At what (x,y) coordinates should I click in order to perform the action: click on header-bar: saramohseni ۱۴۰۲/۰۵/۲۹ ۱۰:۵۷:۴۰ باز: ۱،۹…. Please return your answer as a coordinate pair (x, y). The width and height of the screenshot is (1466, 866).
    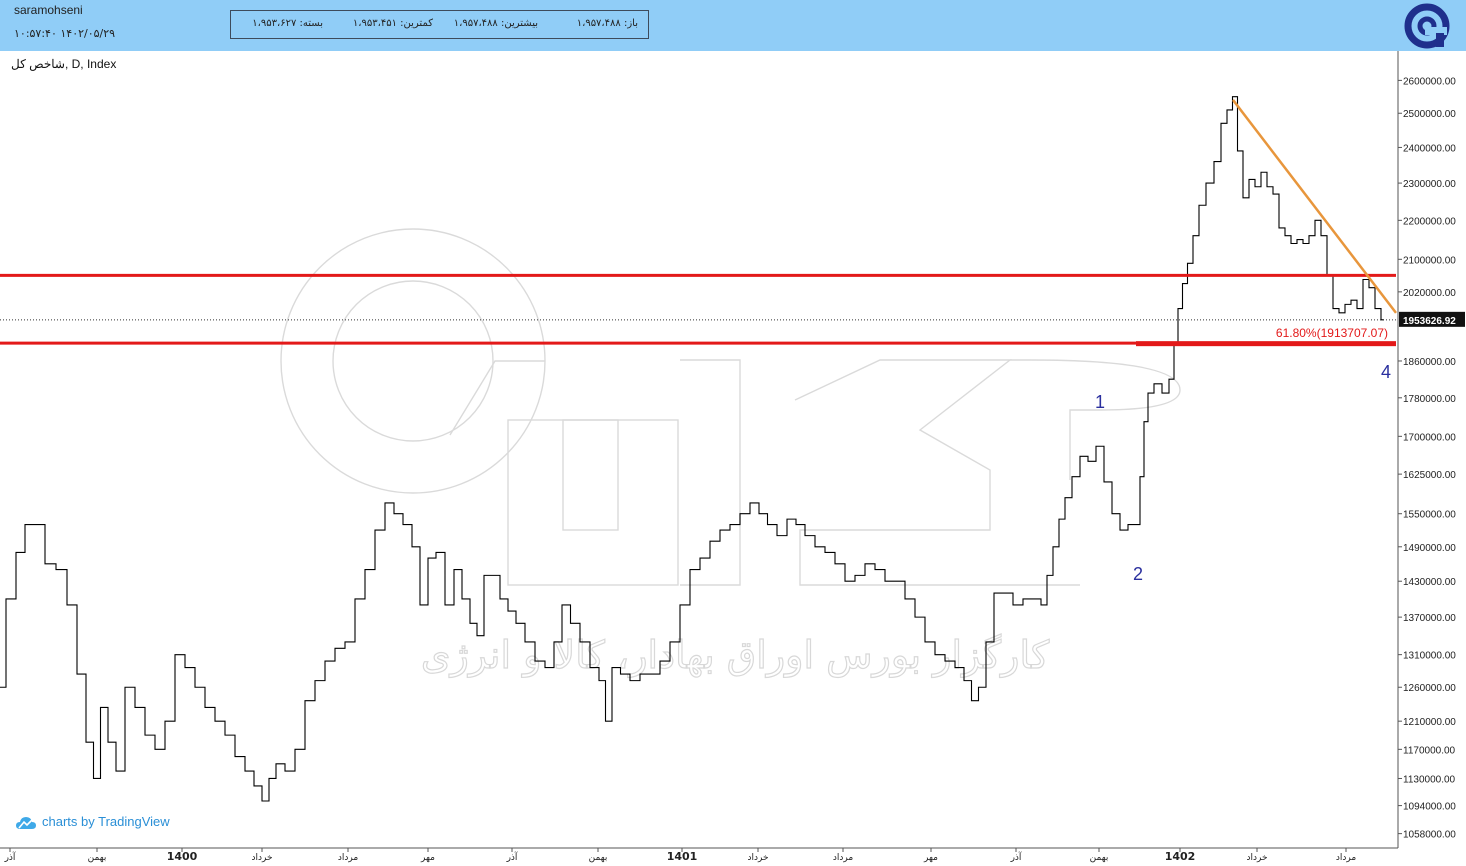
    Looking at the image, I should click on (733, 25).